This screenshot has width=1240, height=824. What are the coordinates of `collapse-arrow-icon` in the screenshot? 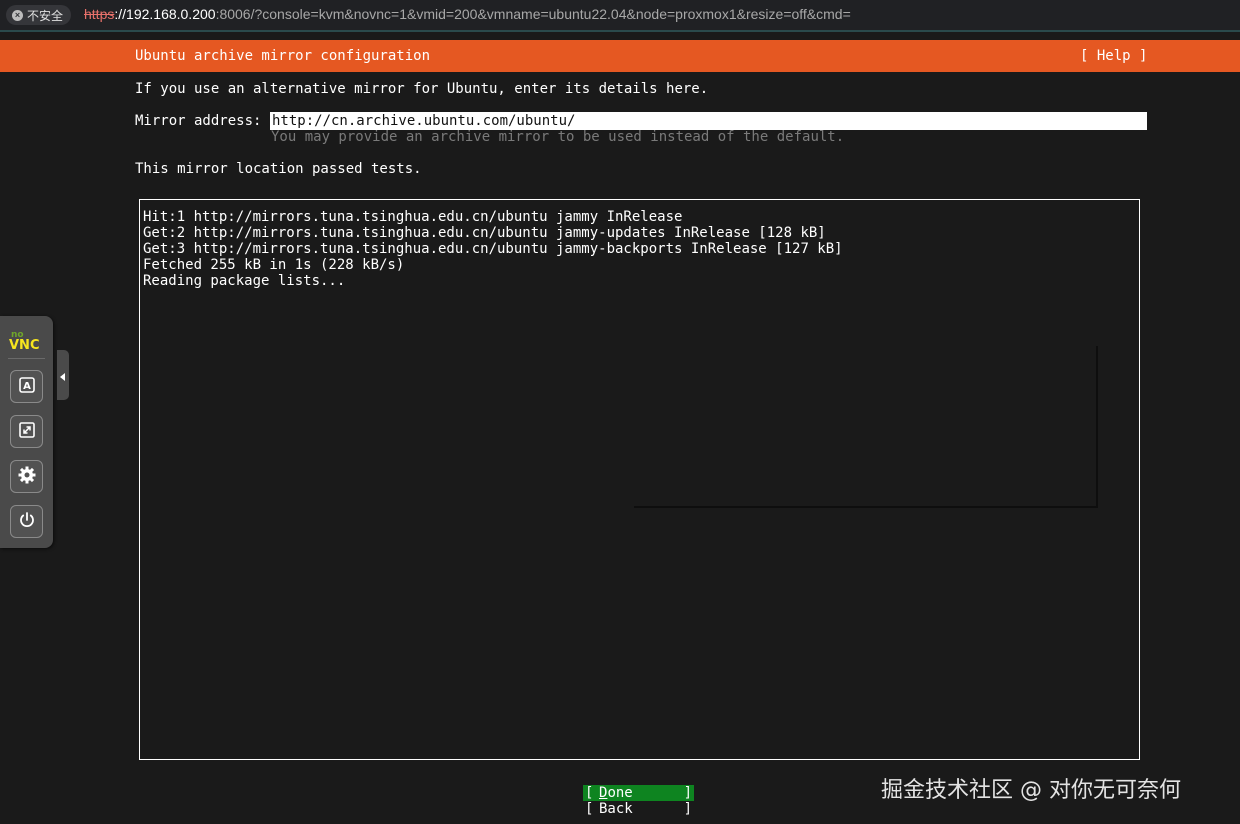 It's located at (63, 375).